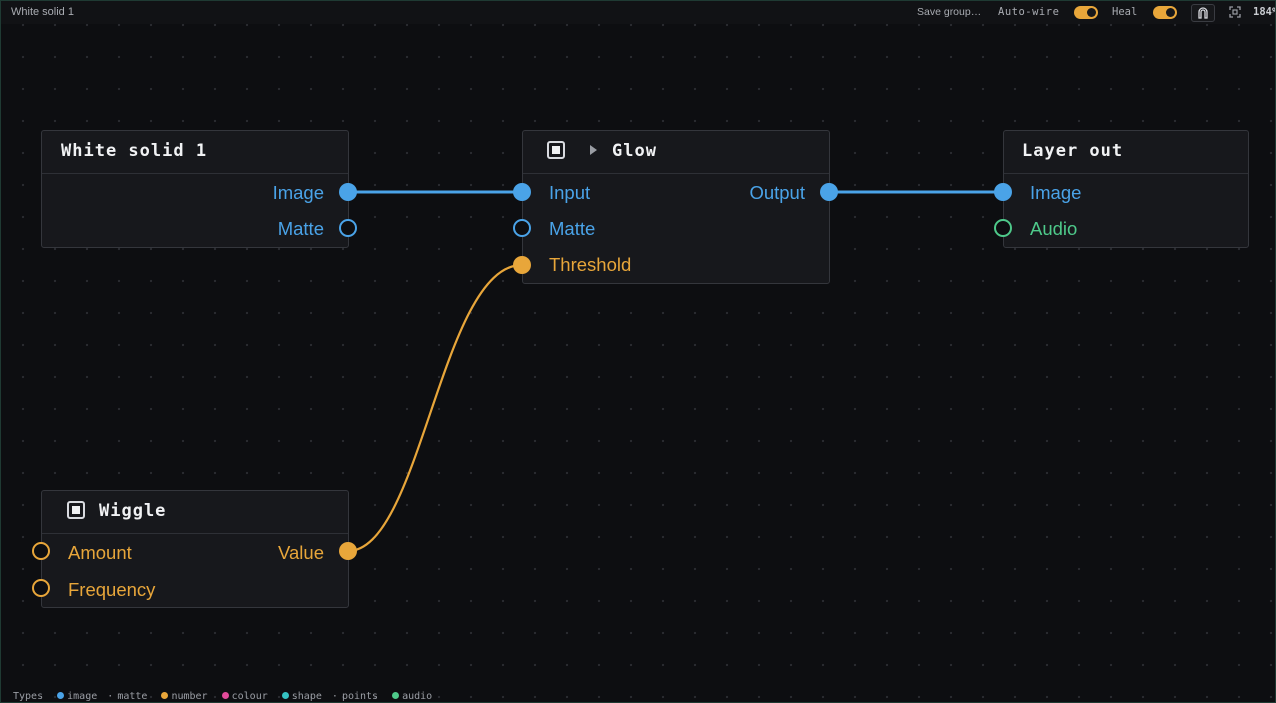 The height and width of the screenshot is (703, 1276). I want to click on legend-matte: matte, so click(132, 696).